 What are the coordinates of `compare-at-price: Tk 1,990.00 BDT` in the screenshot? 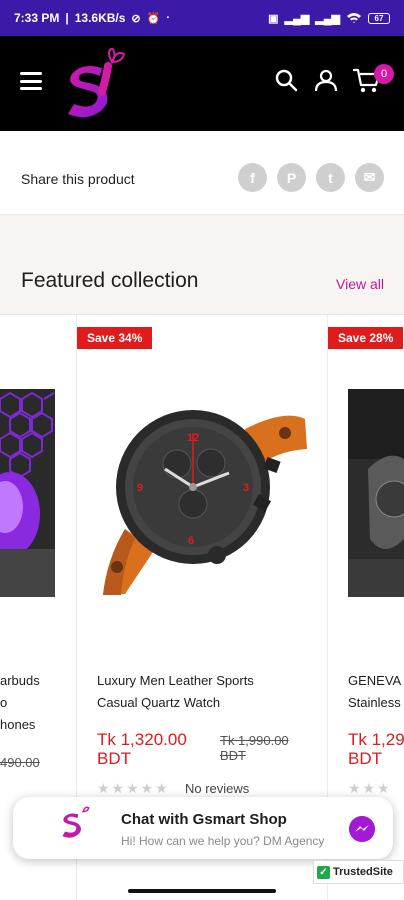 It's located at (254, 748).